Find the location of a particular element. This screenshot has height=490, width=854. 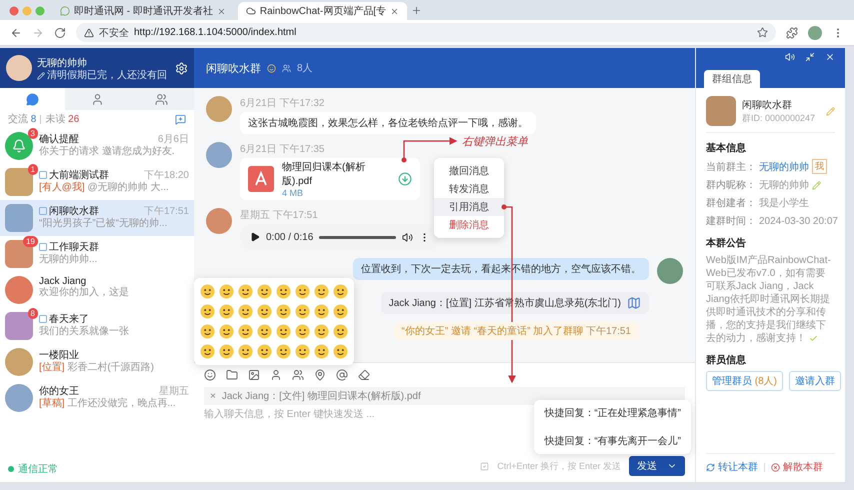

bookmark-star-icon is located at coordinates (762, 32).